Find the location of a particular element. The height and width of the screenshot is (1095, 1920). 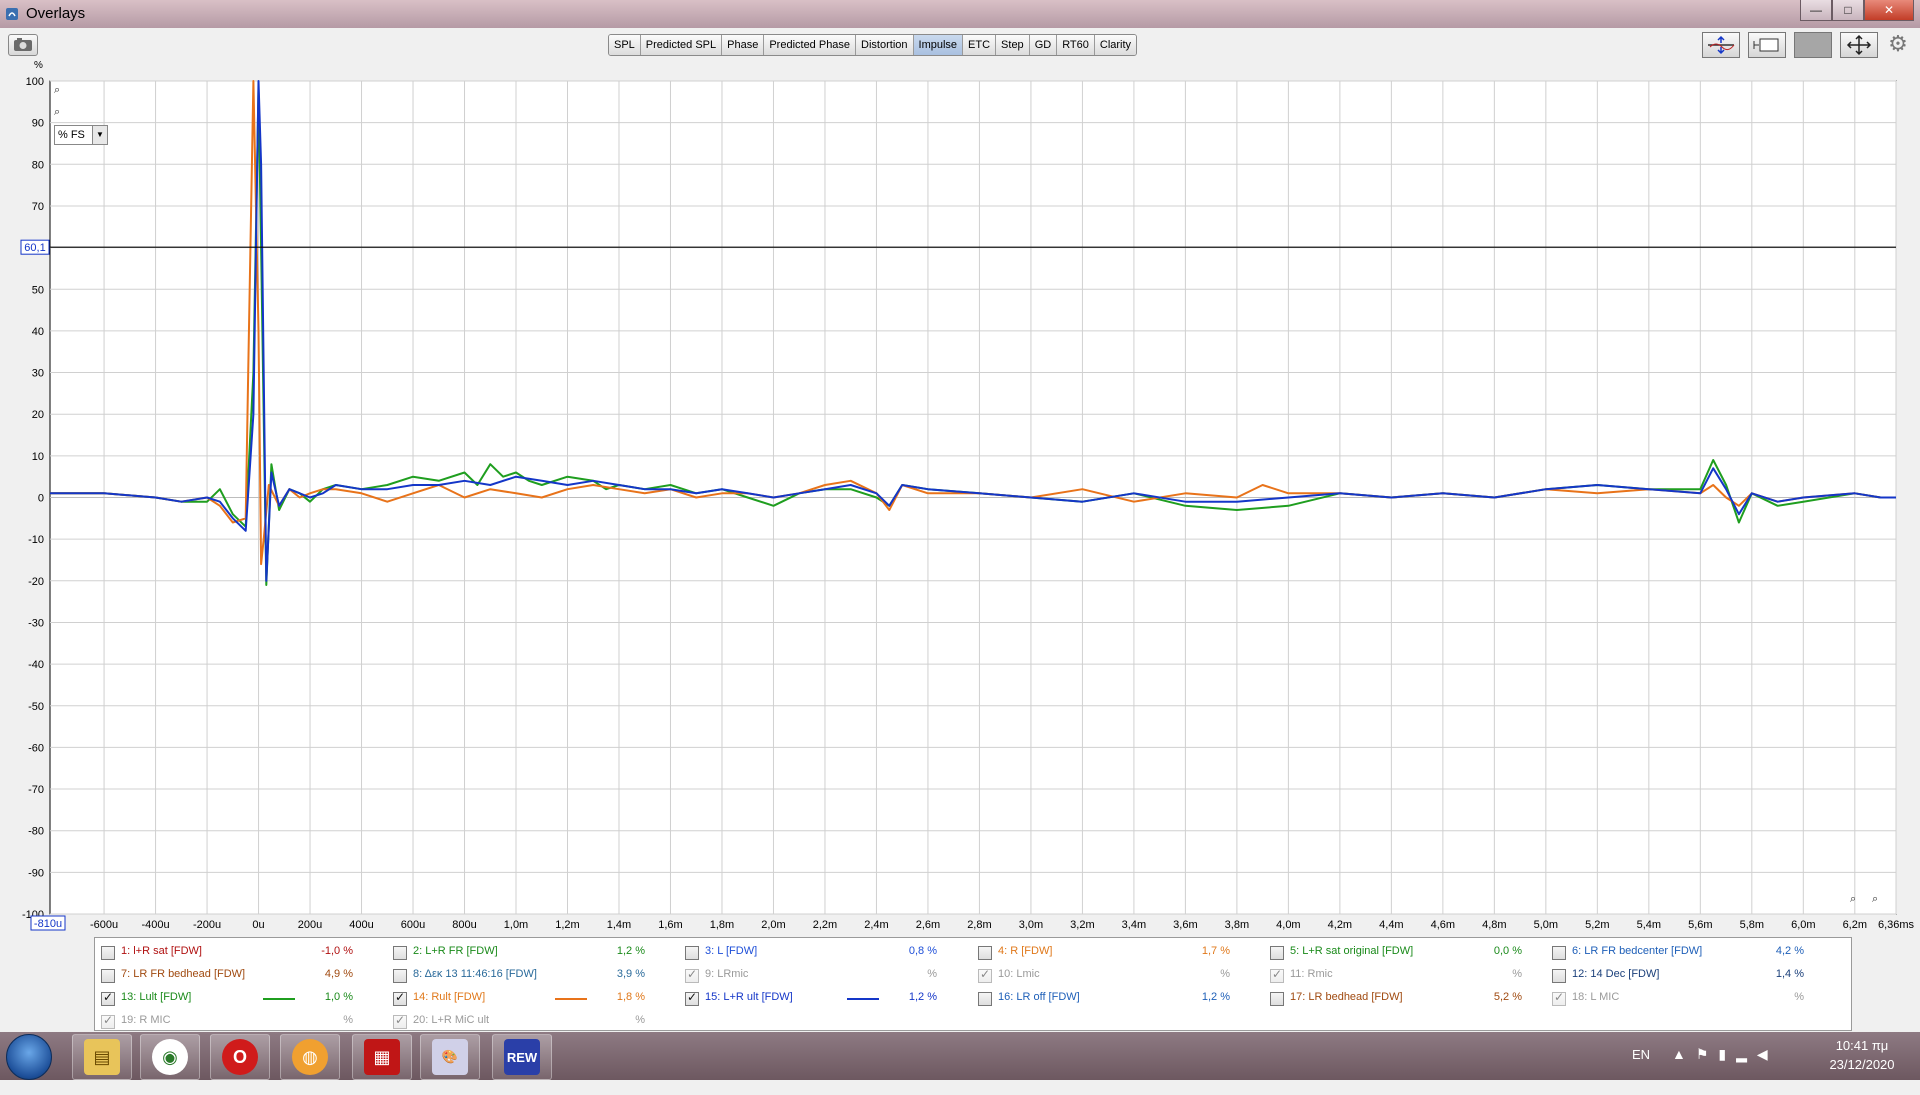

legend-item-label: 11: Rmic is located at coordinates (1311, 974).